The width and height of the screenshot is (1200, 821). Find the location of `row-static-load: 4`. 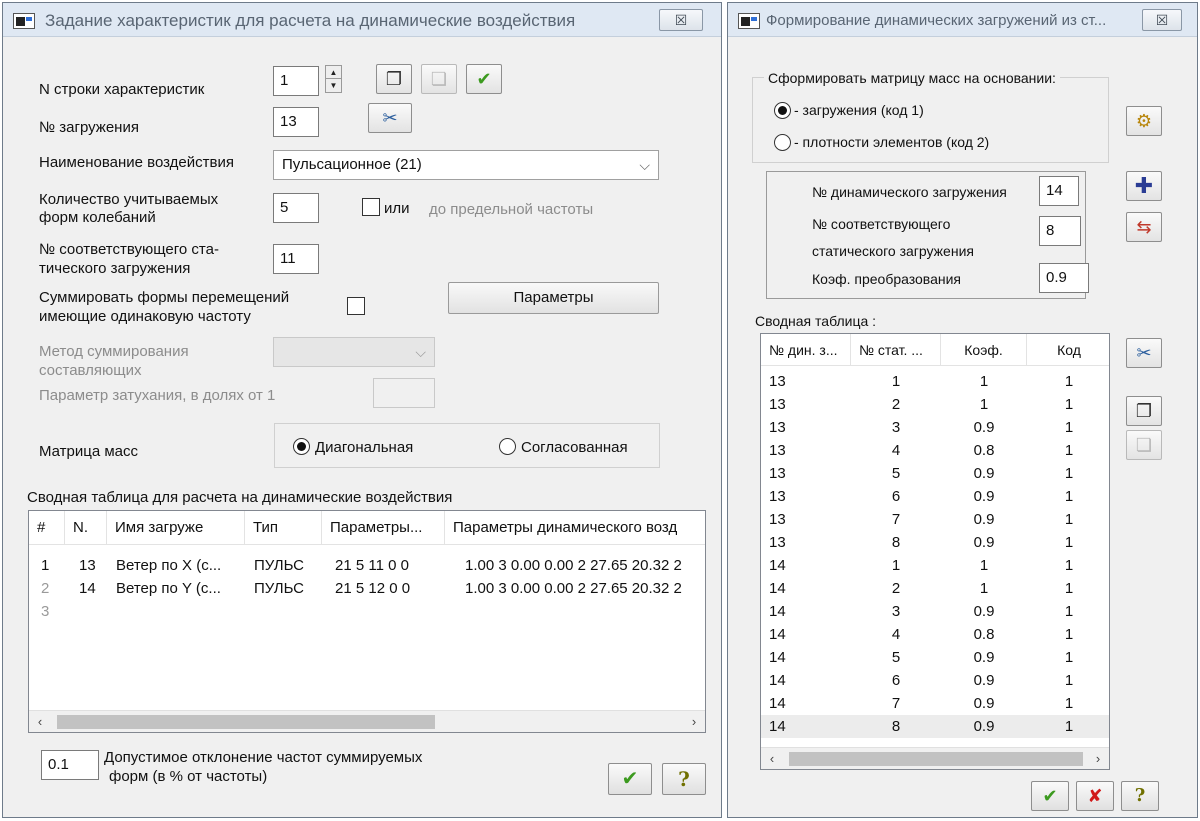

row-static-load: 4 is located at coordinates (896, 450).